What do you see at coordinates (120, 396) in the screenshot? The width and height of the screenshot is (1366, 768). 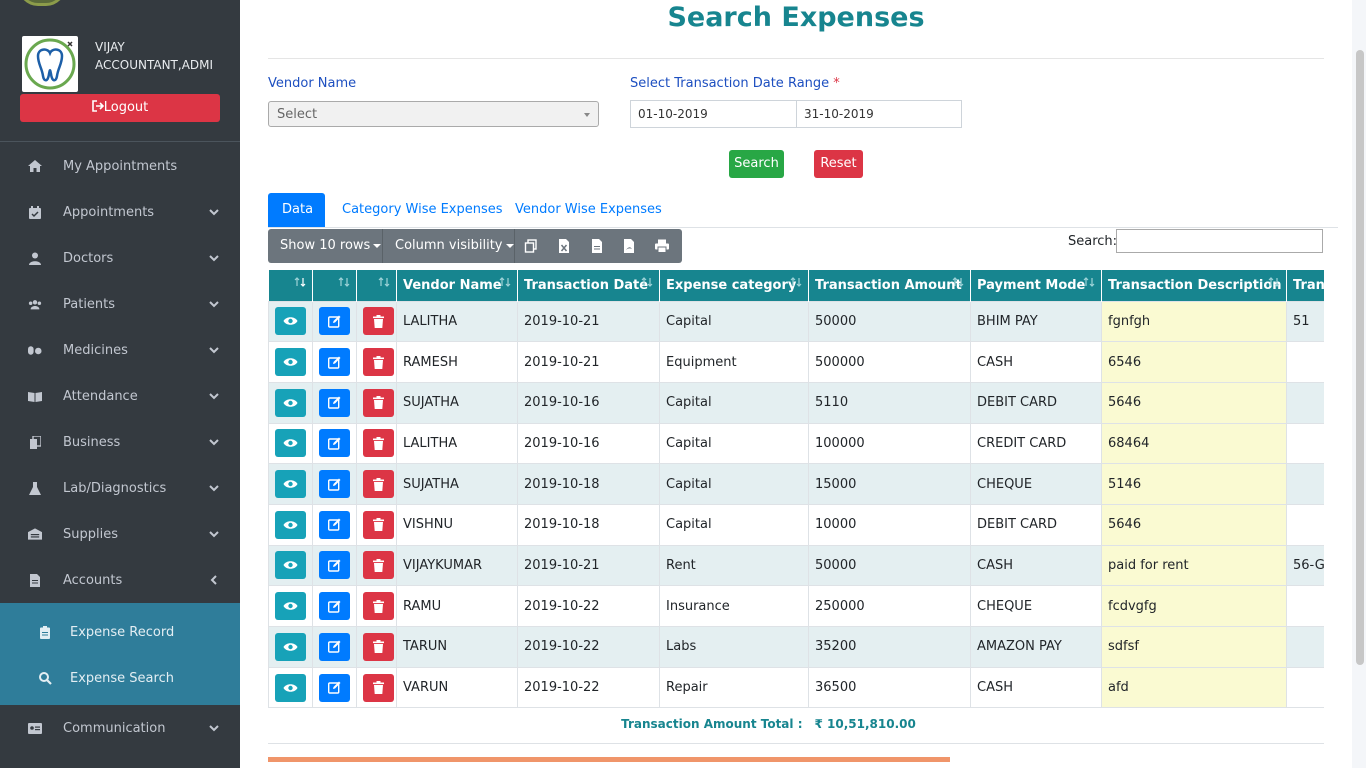 I see `sidebar-item-attendance: Attendance` at bounding box center [120, 396].